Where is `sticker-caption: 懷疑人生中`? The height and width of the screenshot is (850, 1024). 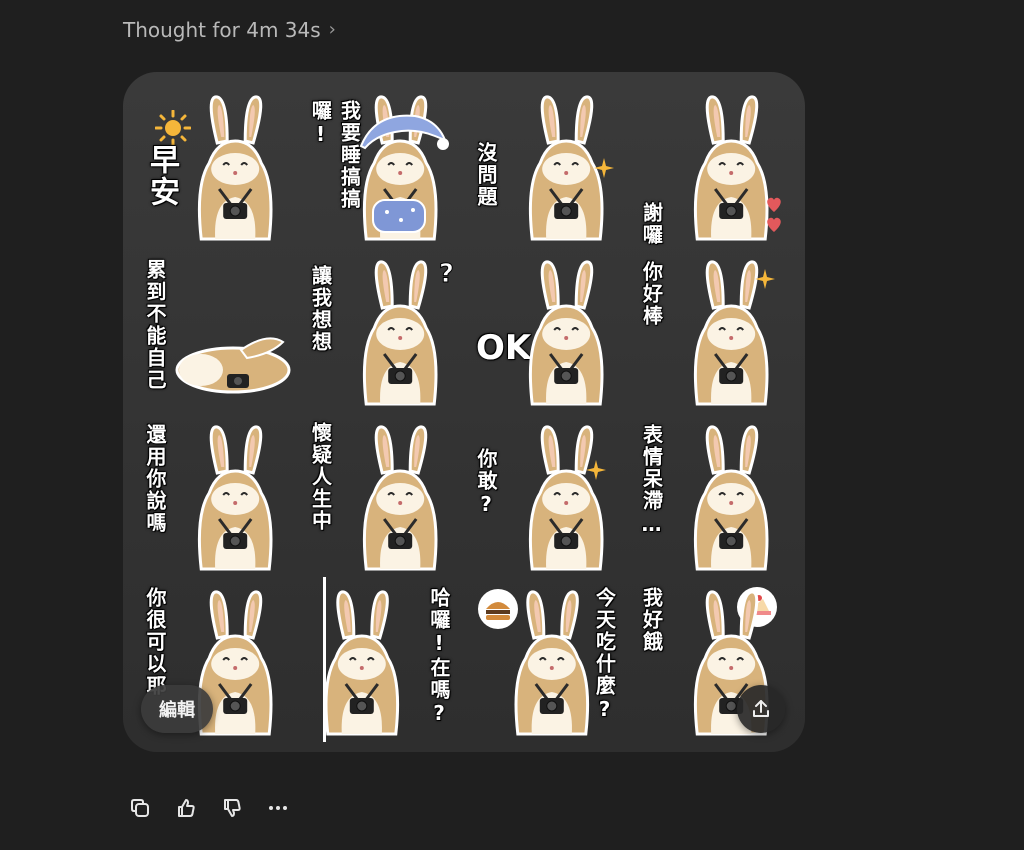
sticker-caption: 懷疑人生中 is located at coordinates (320, 477).